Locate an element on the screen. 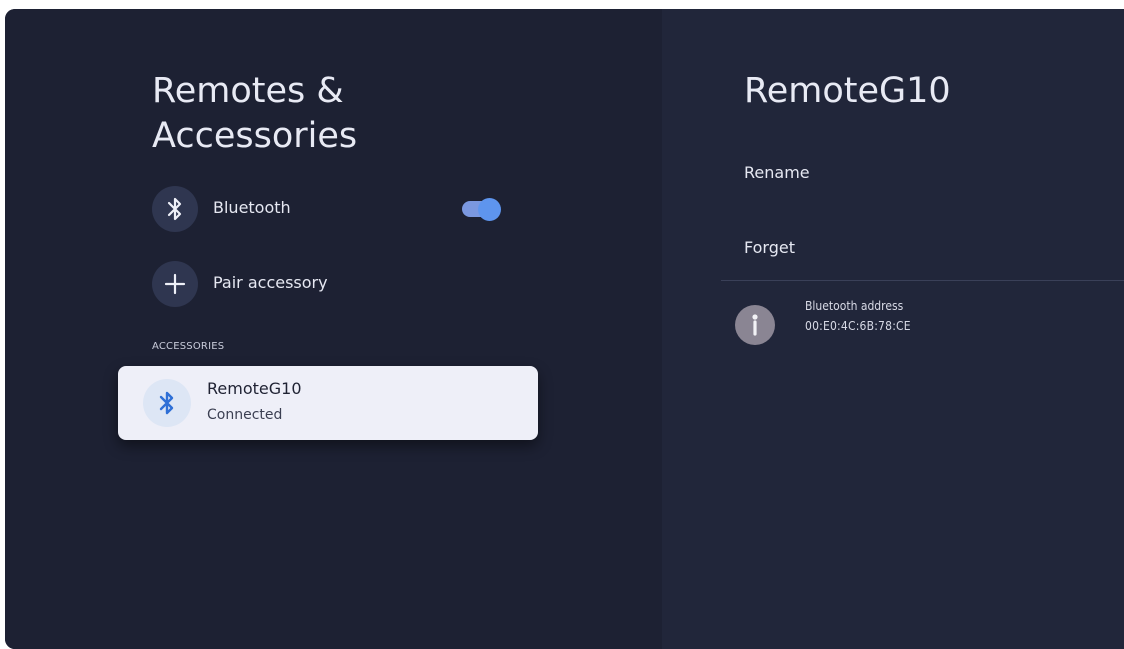 The height and width of the screenshot is (649, 1124). device-item-remoteg10: RemoteG10 Connected is located at coordinates (328, 403).